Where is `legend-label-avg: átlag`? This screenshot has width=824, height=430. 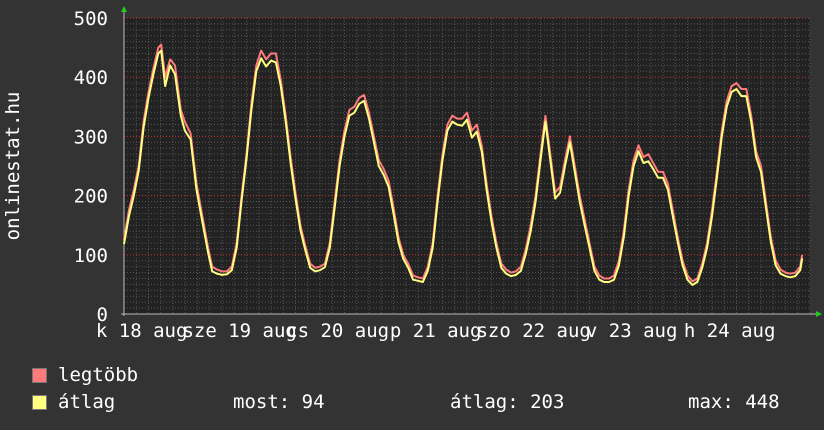
legend-label-avg: átlag is located at coordinates (87, 402).